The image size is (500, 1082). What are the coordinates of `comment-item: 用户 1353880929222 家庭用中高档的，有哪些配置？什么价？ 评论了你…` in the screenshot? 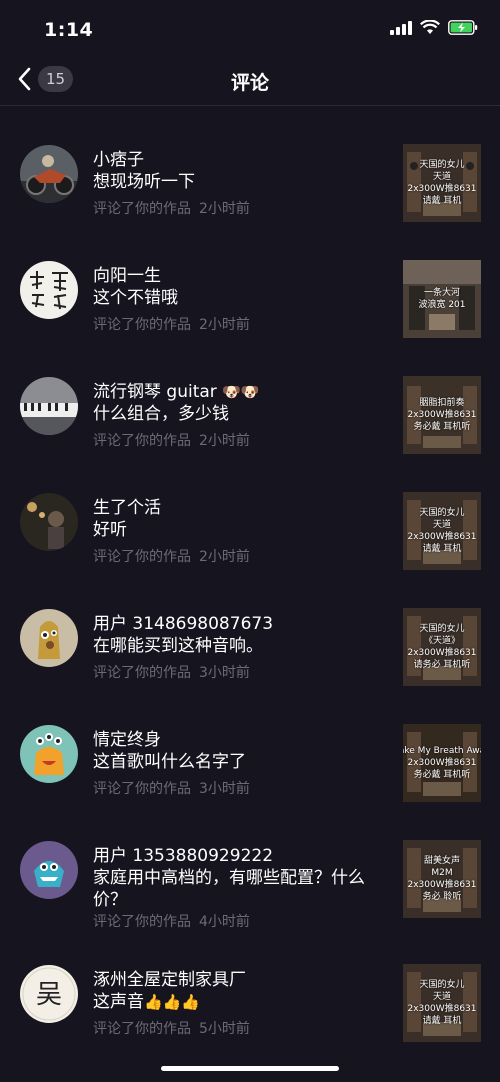 It's located at (250, 866).